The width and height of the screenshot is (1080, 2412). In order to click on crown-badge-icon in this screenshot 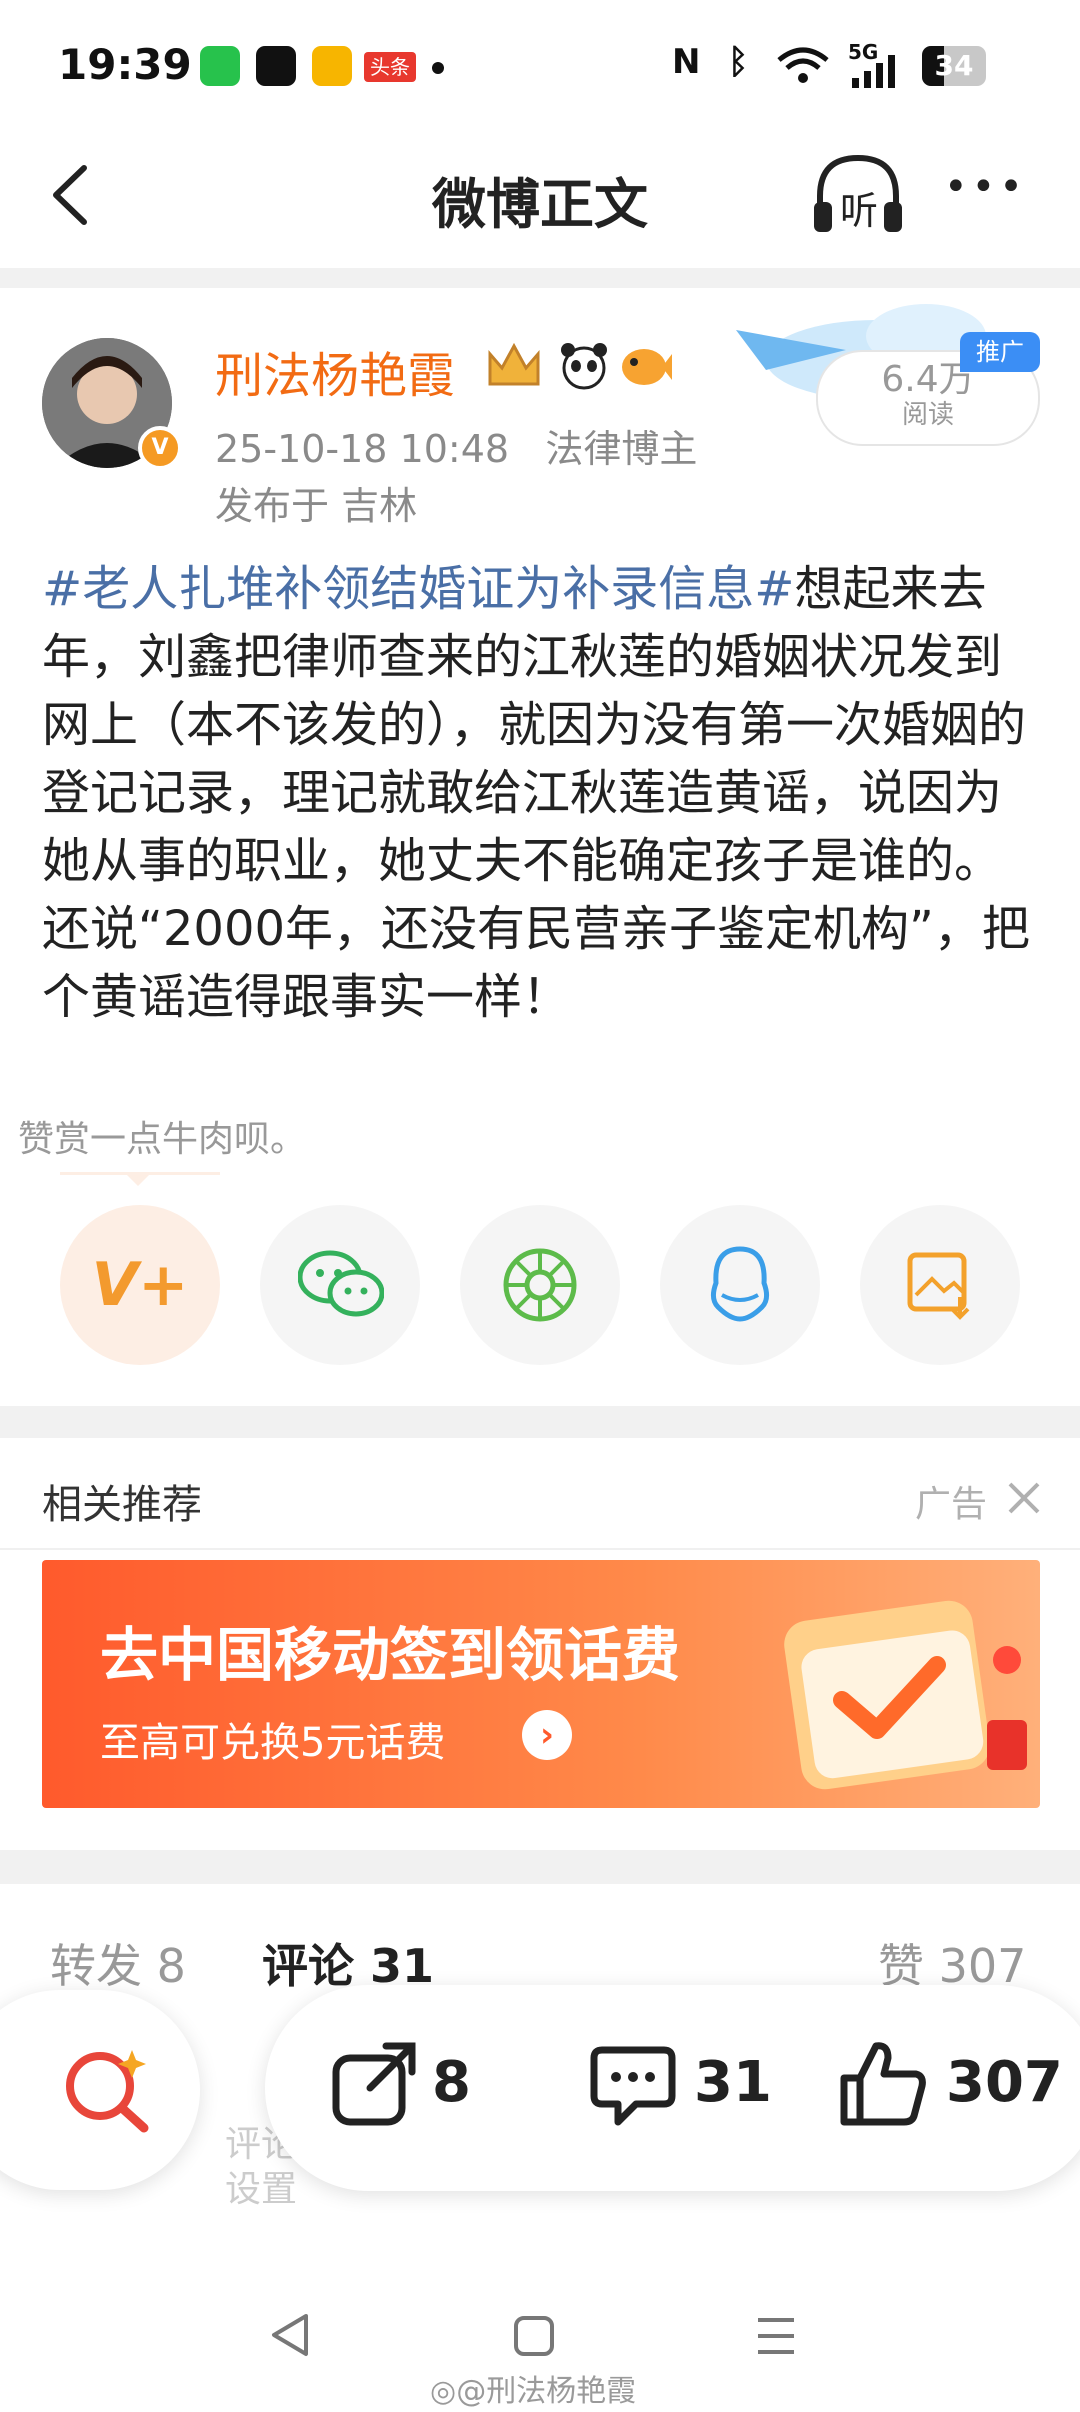, I will do `click(514, 366)`.